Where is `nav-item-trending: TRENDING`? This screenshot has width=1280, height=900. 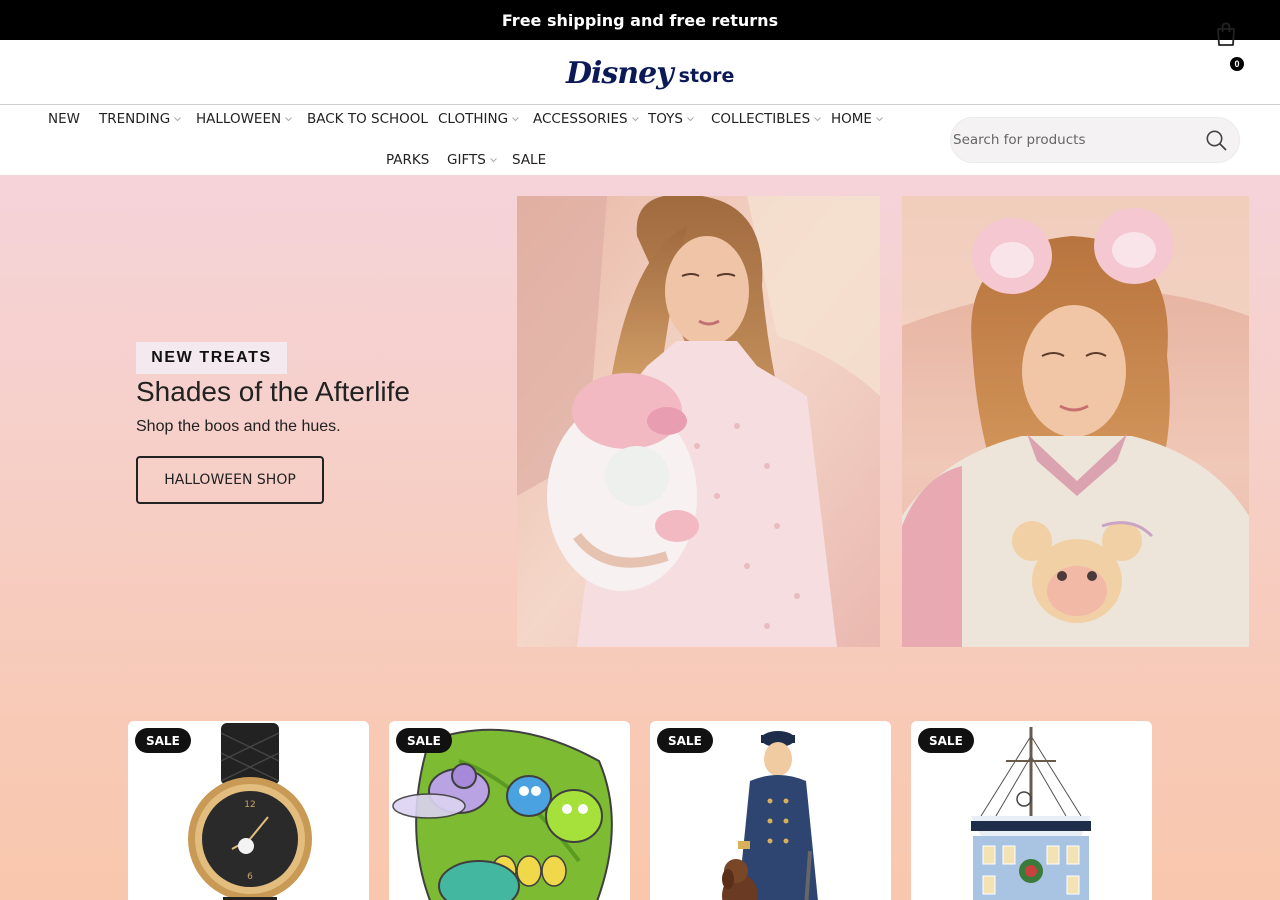 nav-item-trending: TRENDING is located at coordinates (140, 119).